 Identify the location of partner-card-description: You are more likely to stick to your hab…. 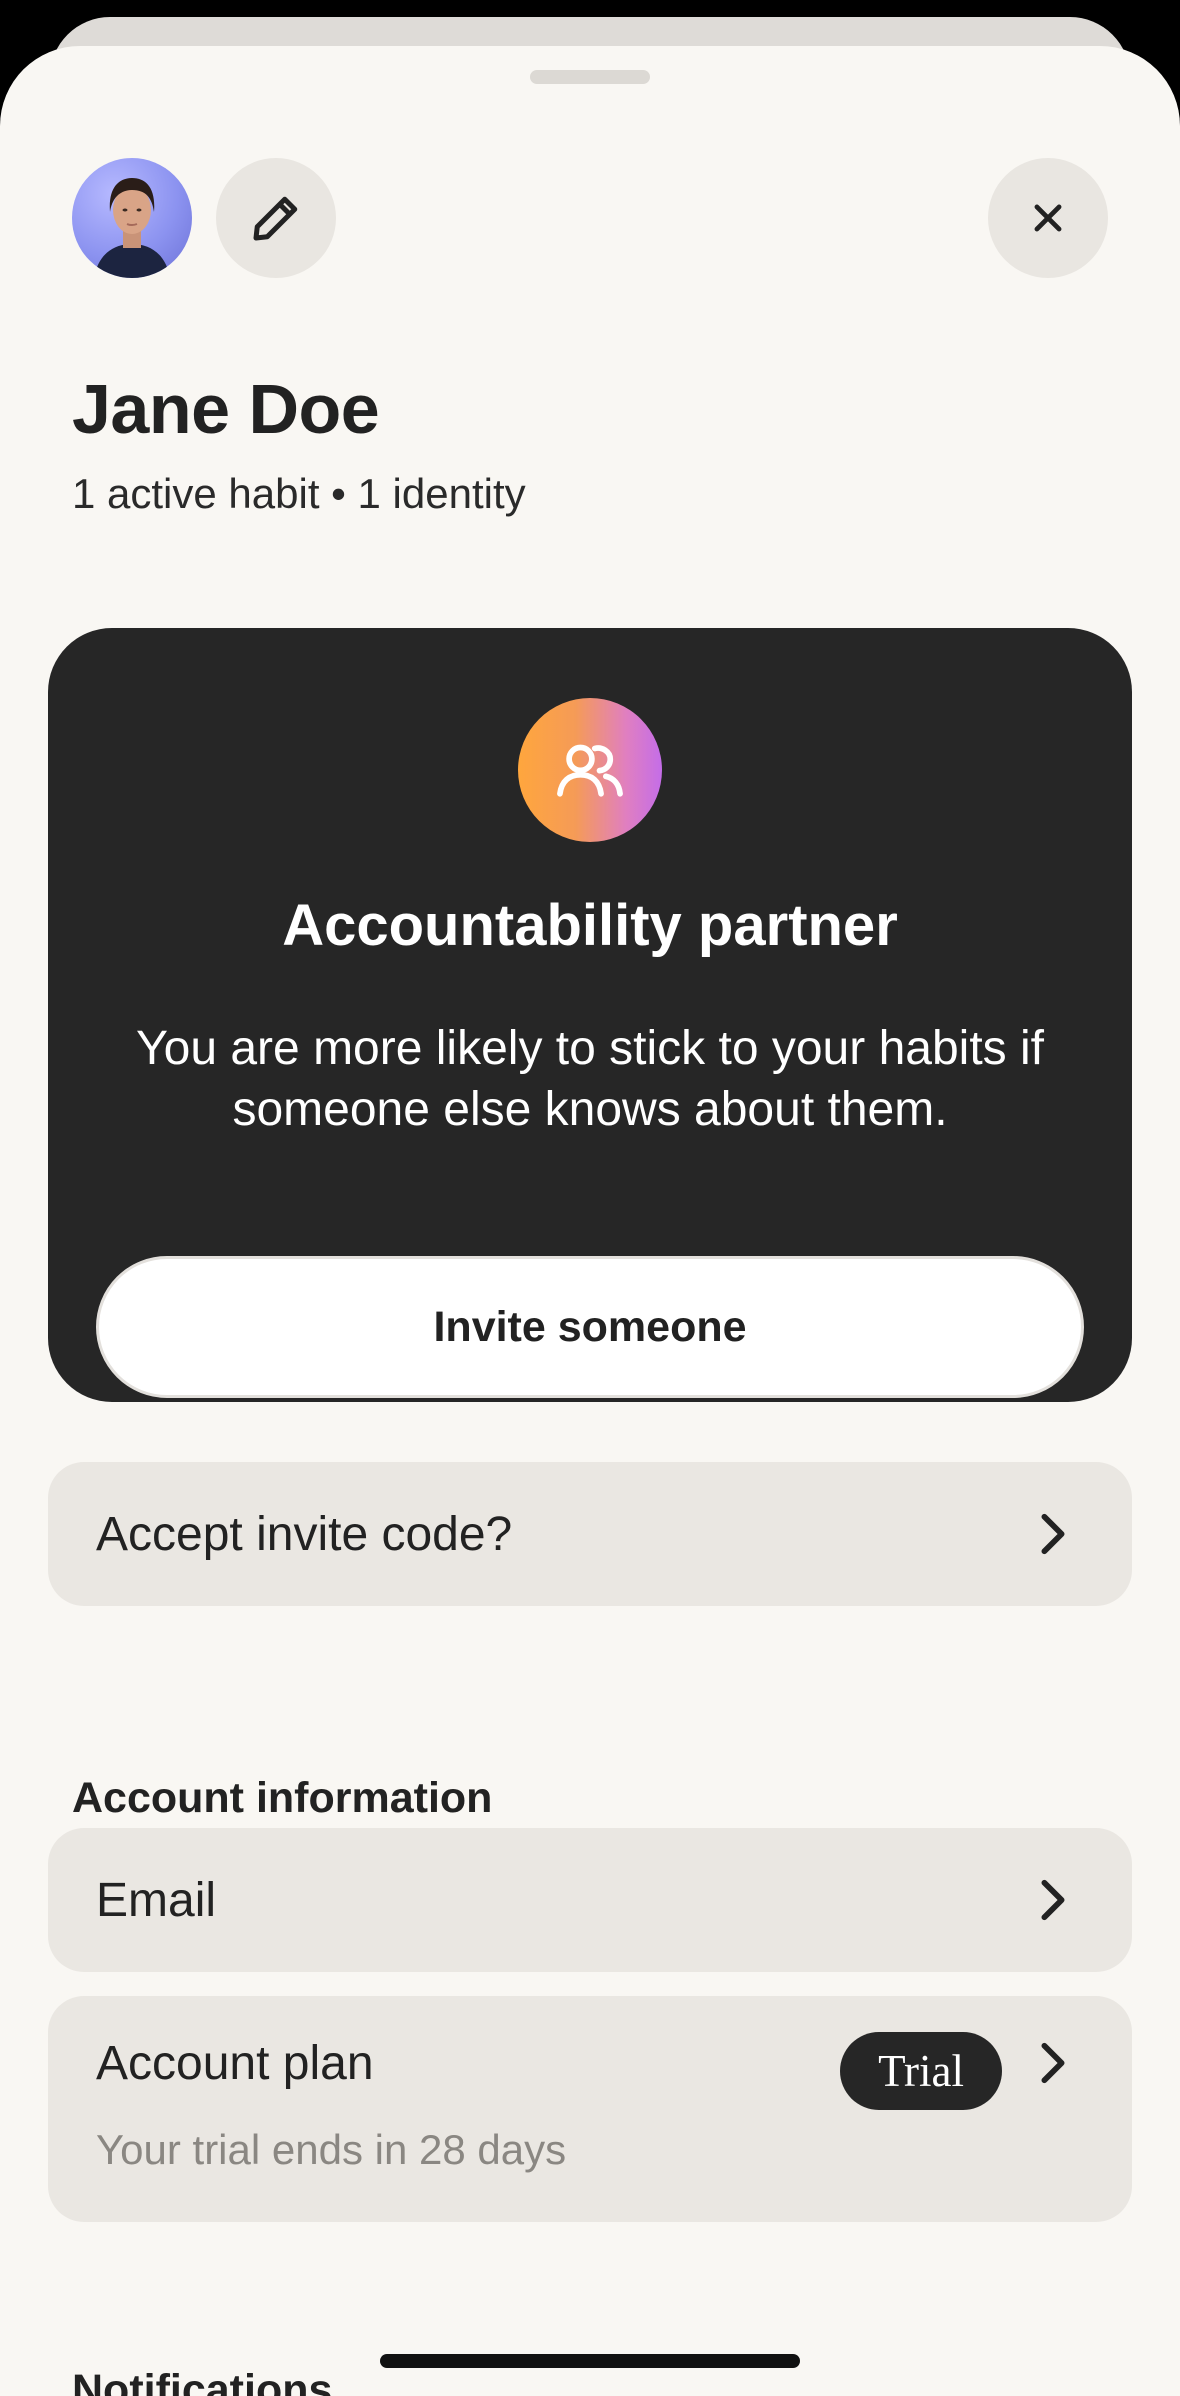
(590, 1079).